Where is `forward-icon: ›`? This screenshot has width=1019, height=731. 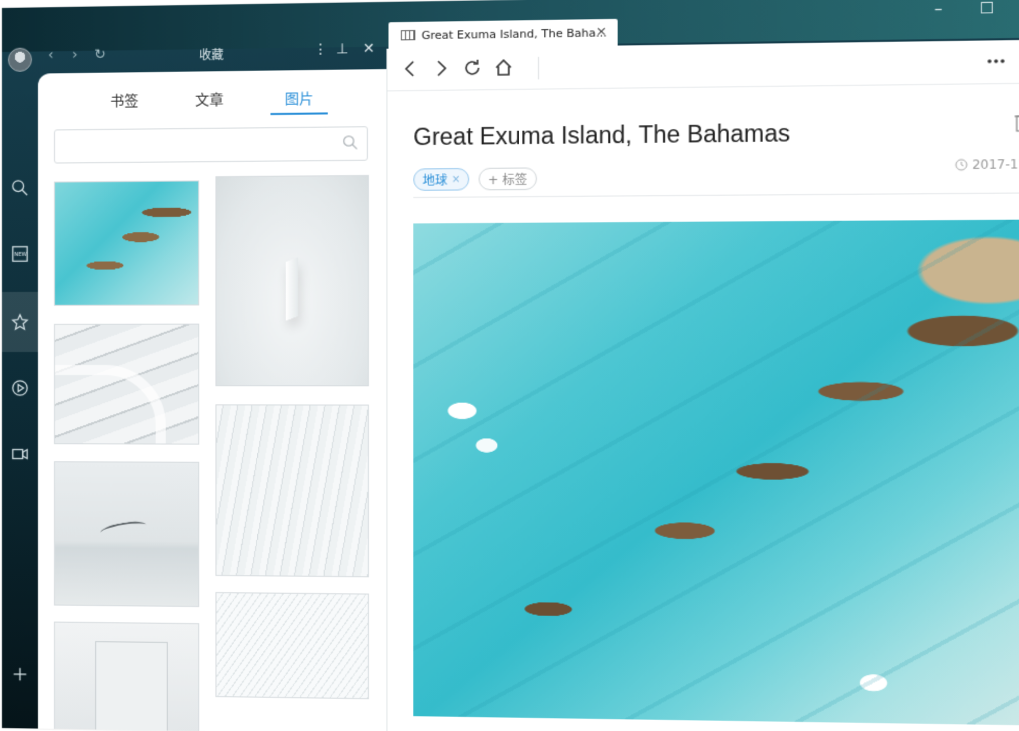
forward-icon: › is located at coordinates (75, 55).